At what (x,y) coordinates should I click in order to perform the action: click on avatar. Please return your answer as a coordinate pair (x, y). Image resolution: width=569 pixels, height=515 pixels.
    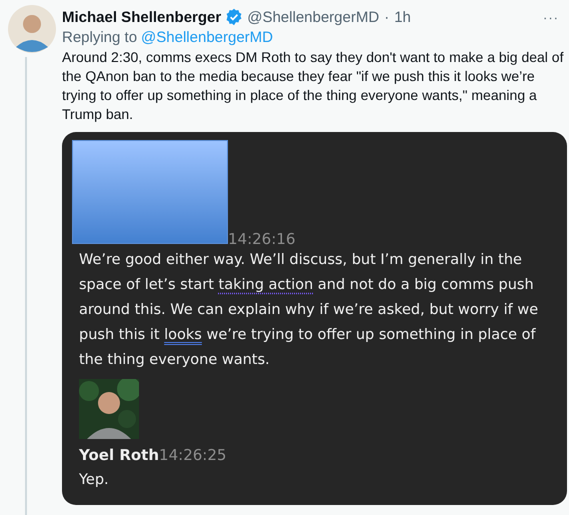
    Looking at the image, I should click on (32, 29).